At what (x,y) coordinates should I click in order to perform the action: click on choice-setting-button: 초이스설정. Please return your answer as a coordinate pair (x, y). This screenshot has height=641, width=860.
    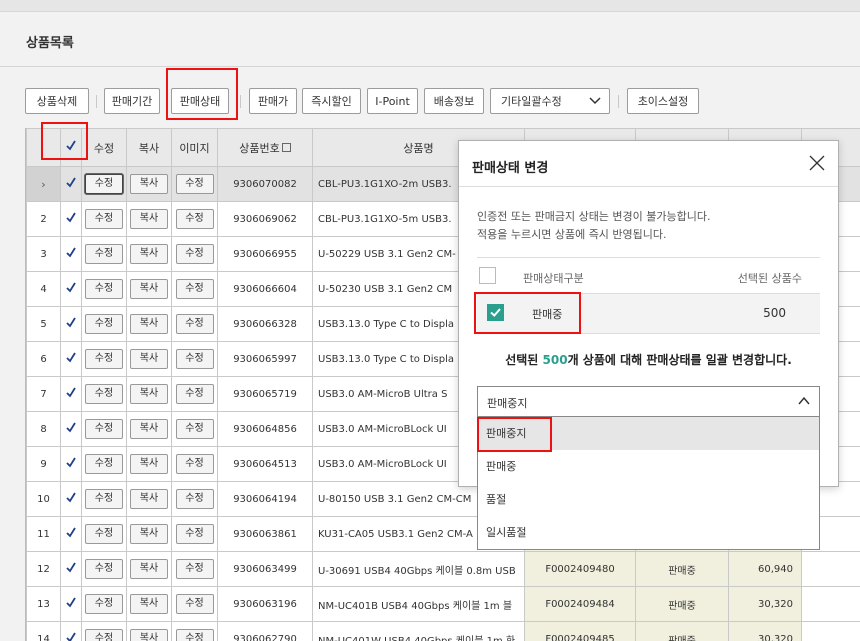
    Looking at the image, I should click on (663, 101).